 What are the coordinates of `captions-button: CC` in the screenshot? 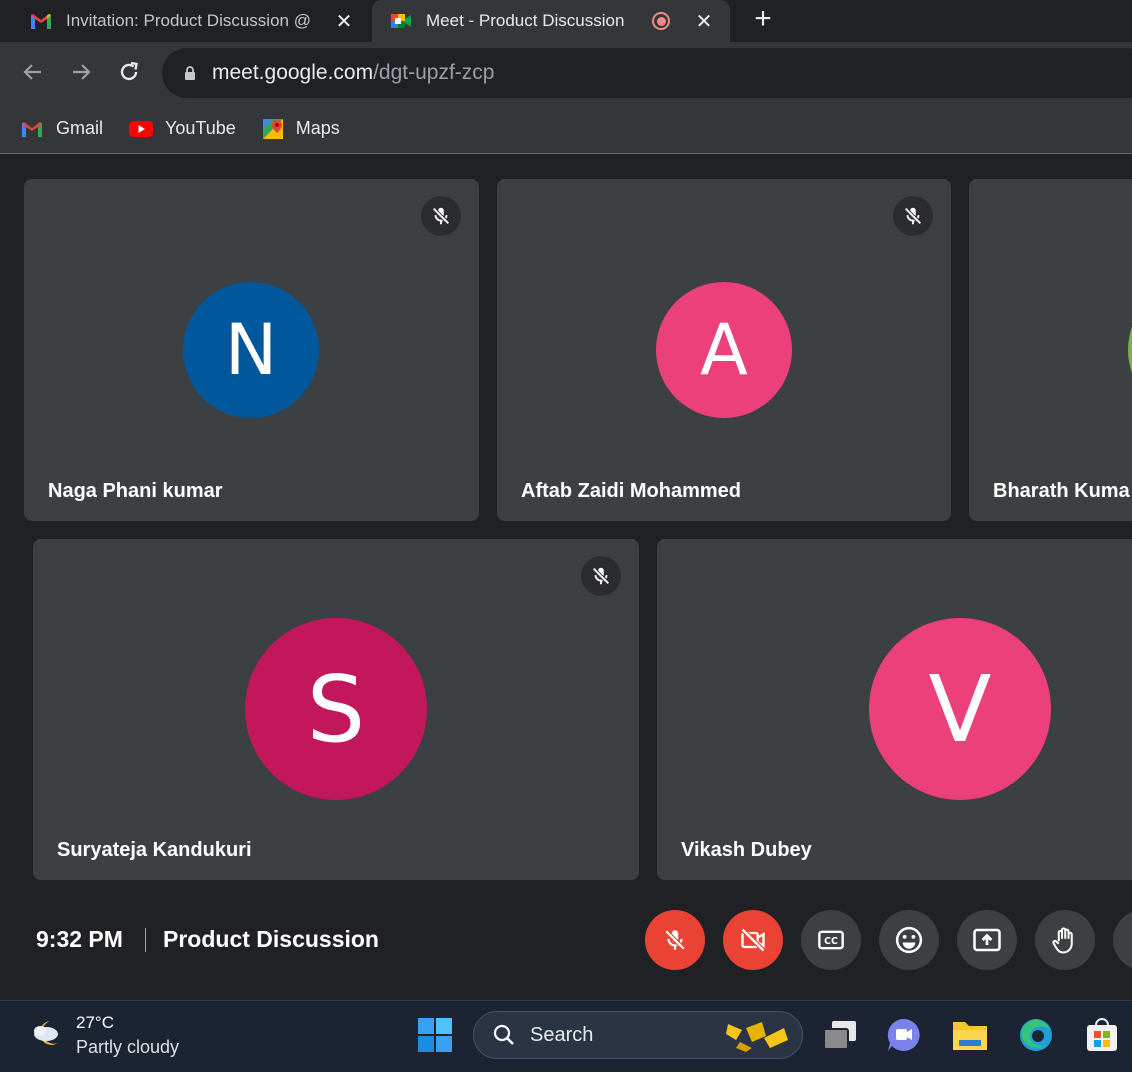 It's located at (831, 940).